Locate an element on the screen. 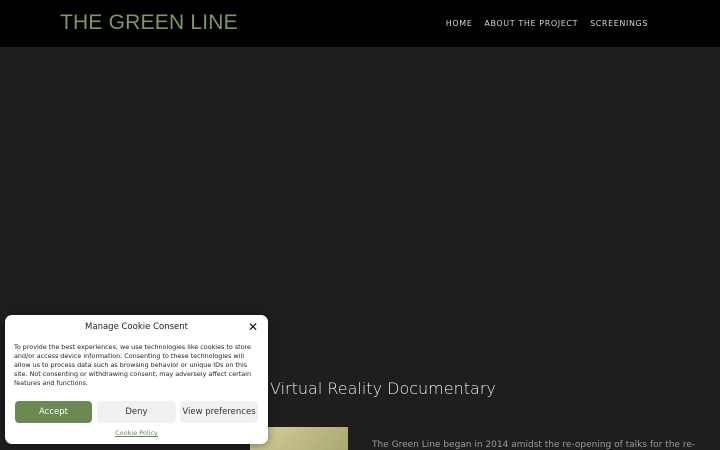  nav-item-screenings: SCREENINGS is located at coordinates (619, 23).